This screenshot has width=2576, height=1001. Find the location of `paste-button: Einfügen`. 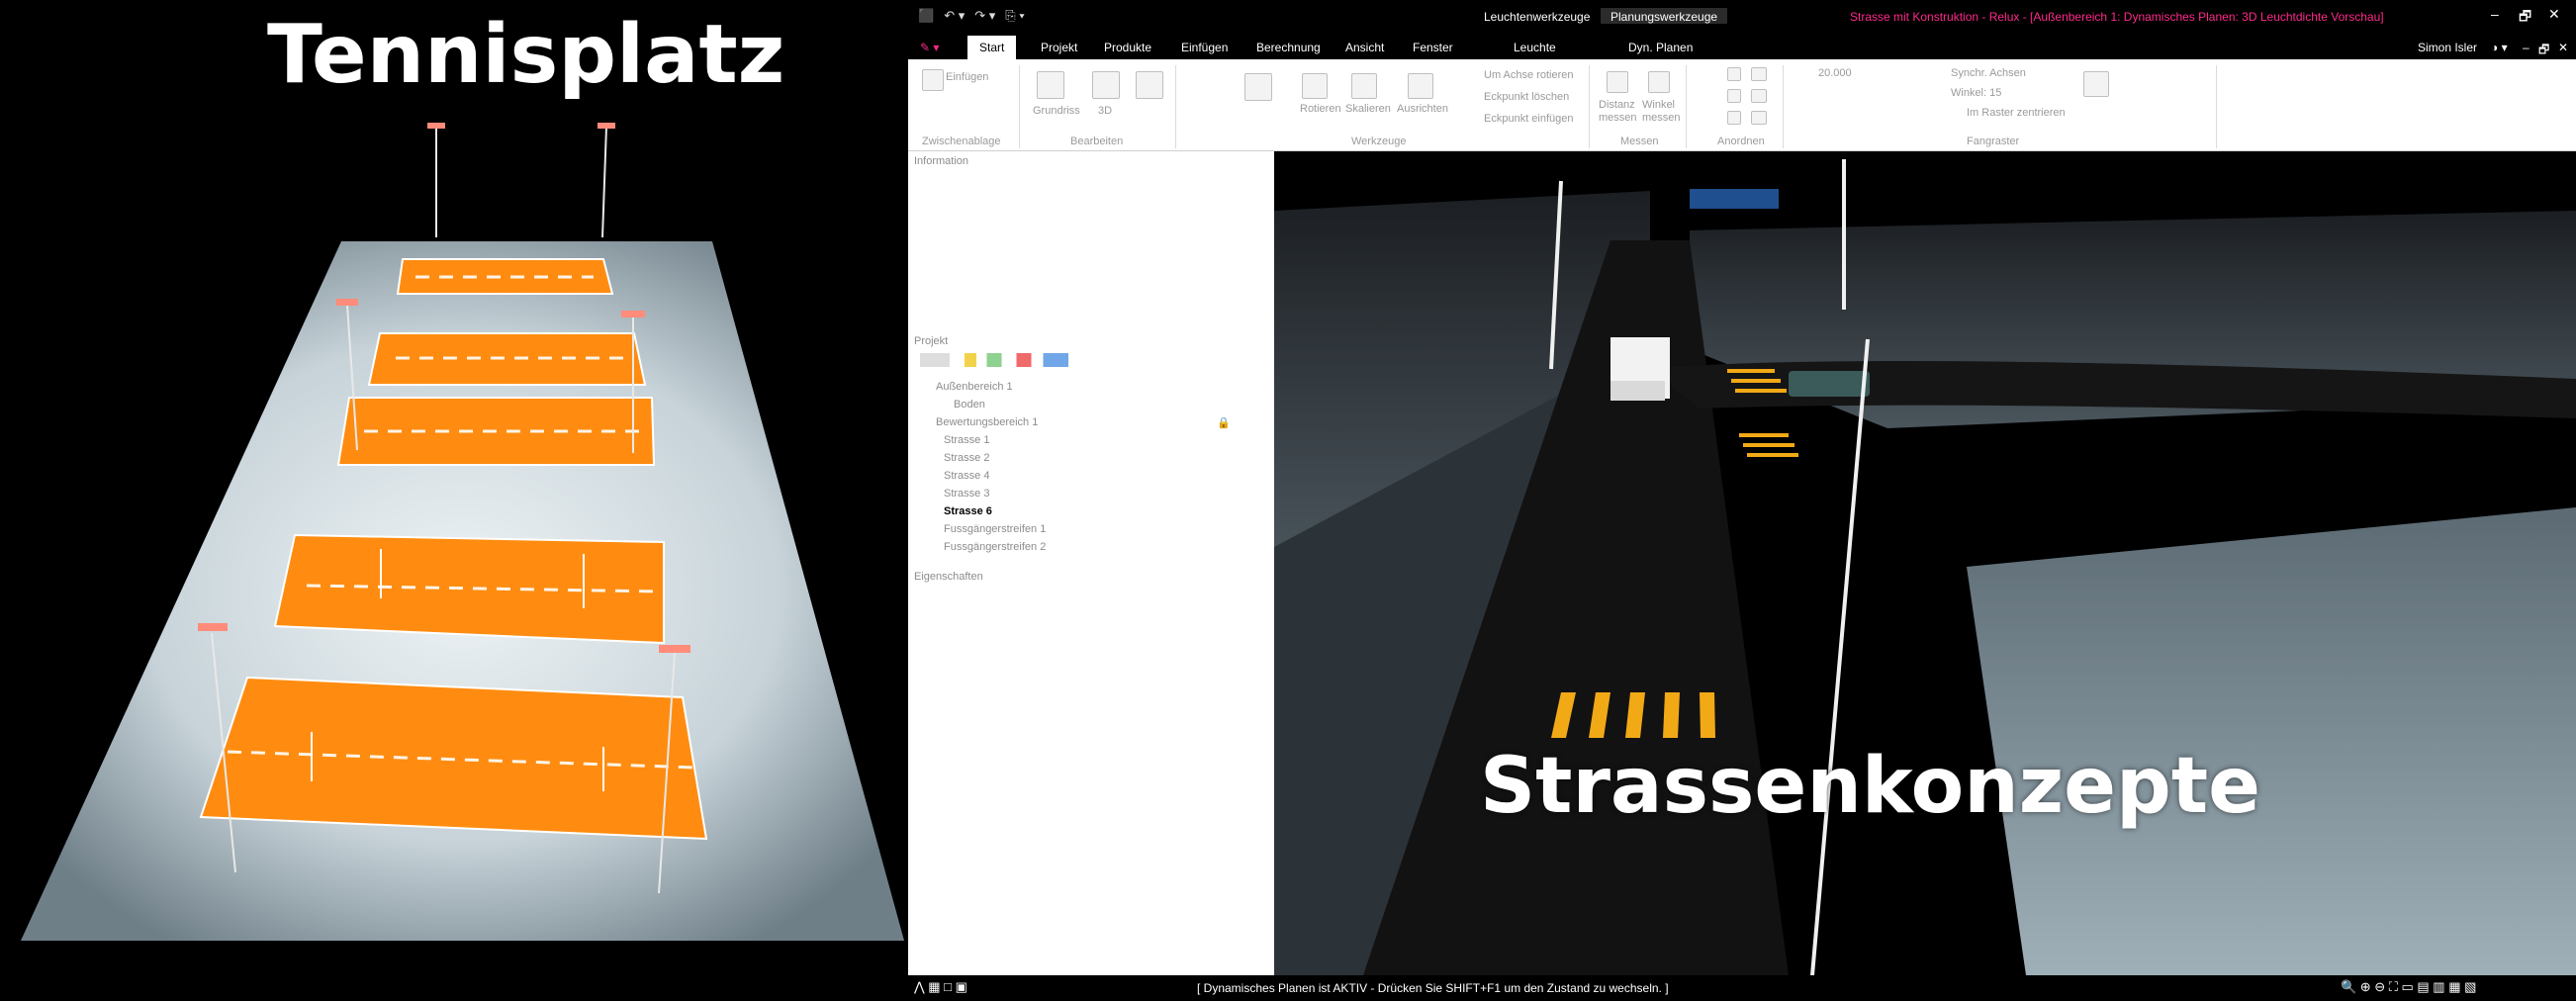

paste-button: Einfügen is located at coordinates (967, 77).